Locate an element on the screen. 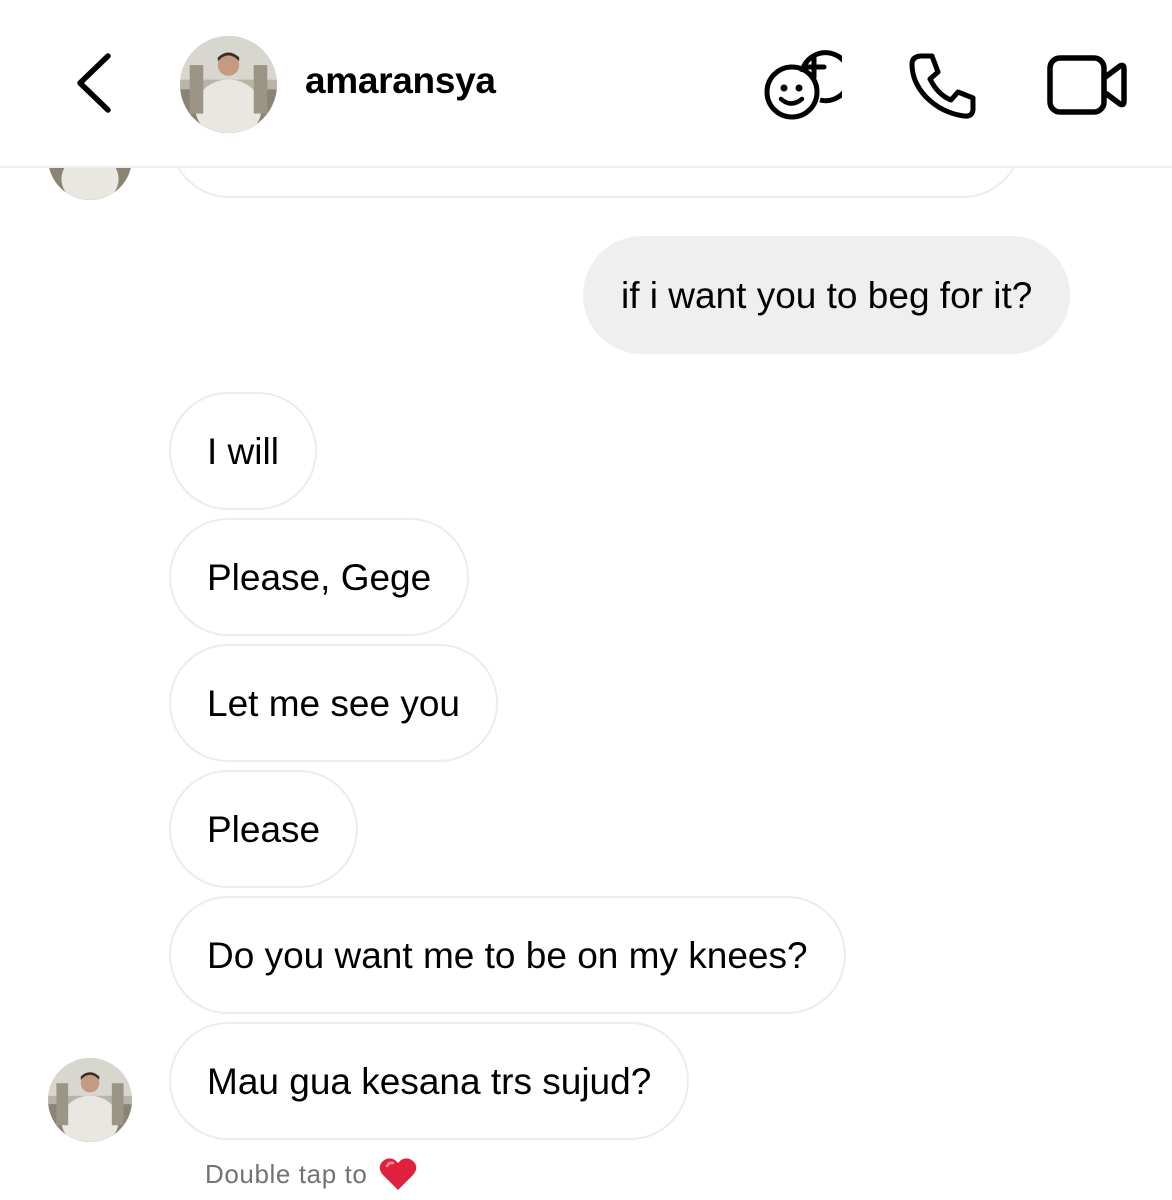 Image resolution: width=1172 pixels, height=1200 pixels. message-text: if i want you to beg for it? is located at coordinates (827, 295).